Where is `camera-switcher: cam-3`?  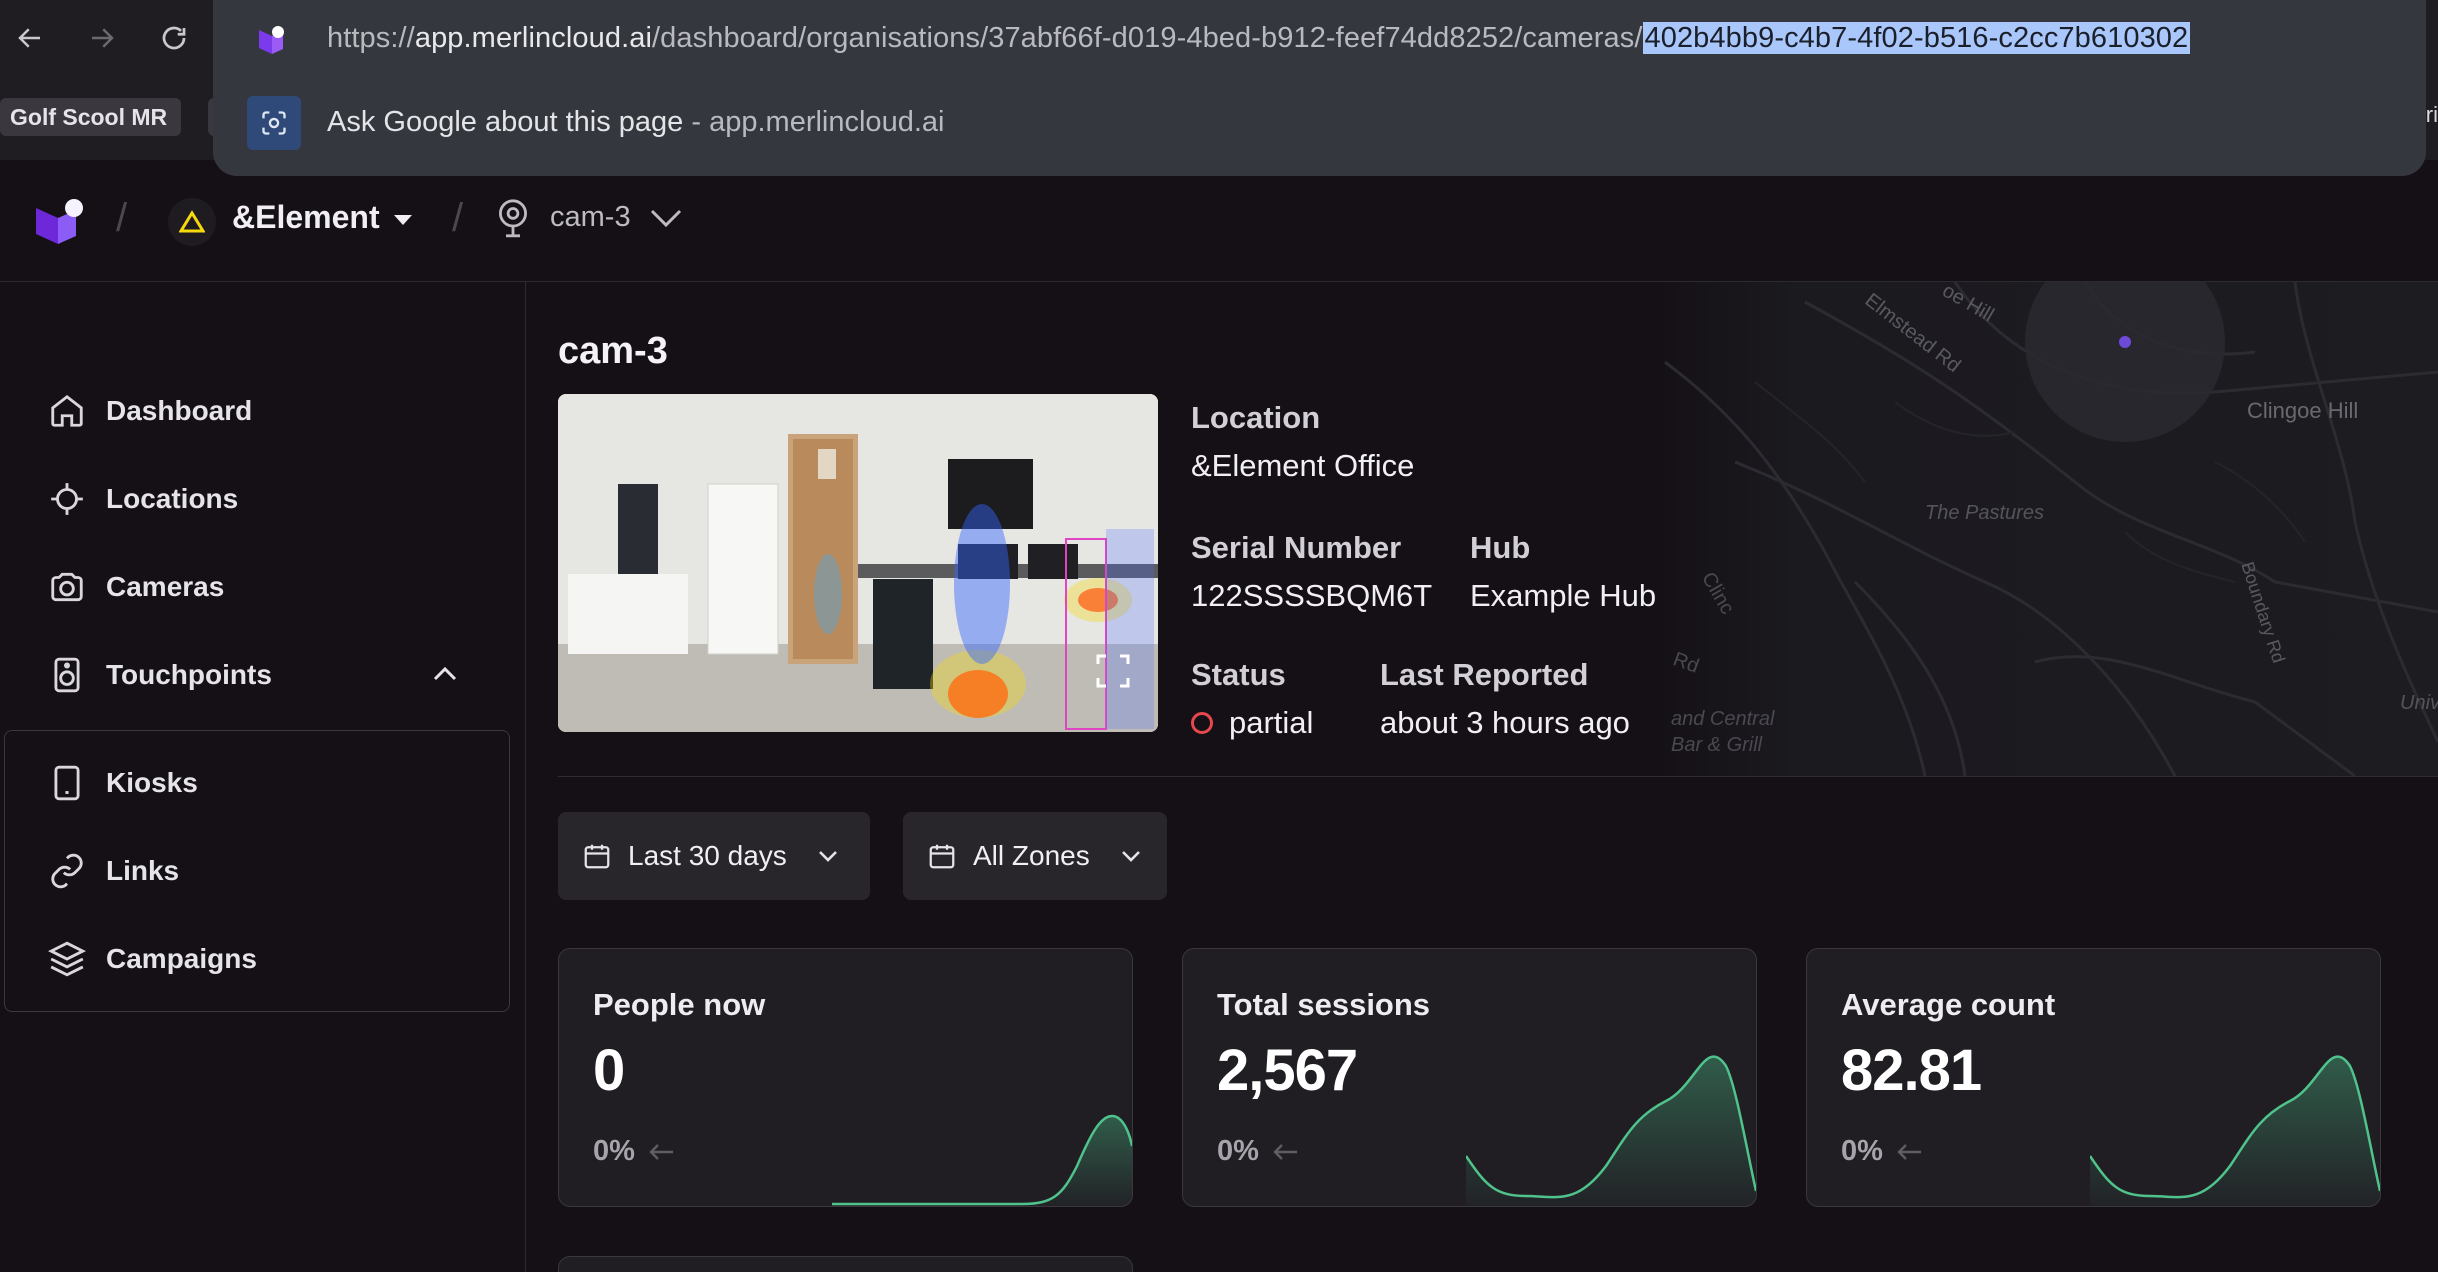 camera-switcher: cam-3 is located at coordinates (590, 217).